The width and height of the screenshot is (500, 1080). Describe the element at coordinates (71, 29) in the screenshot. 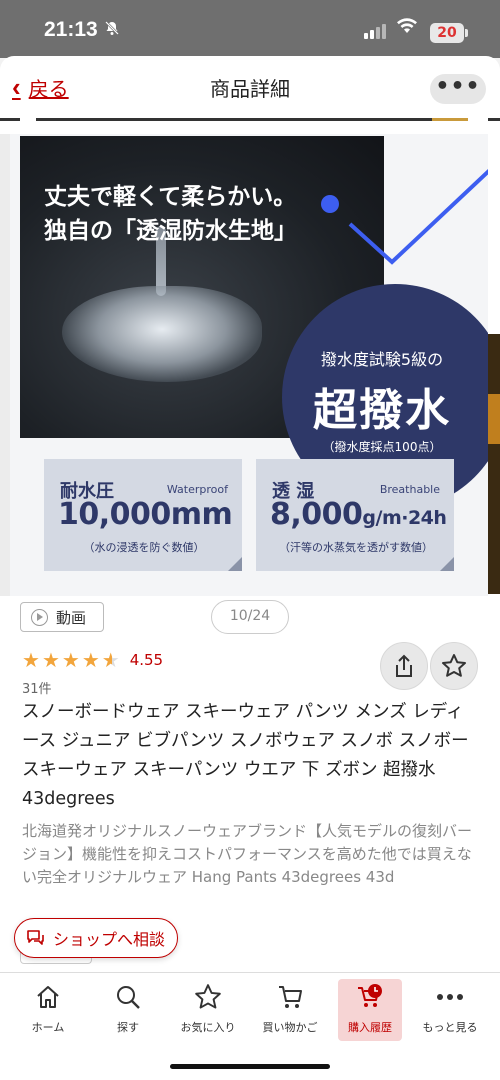

I see `status-time: 21:13` at that location.